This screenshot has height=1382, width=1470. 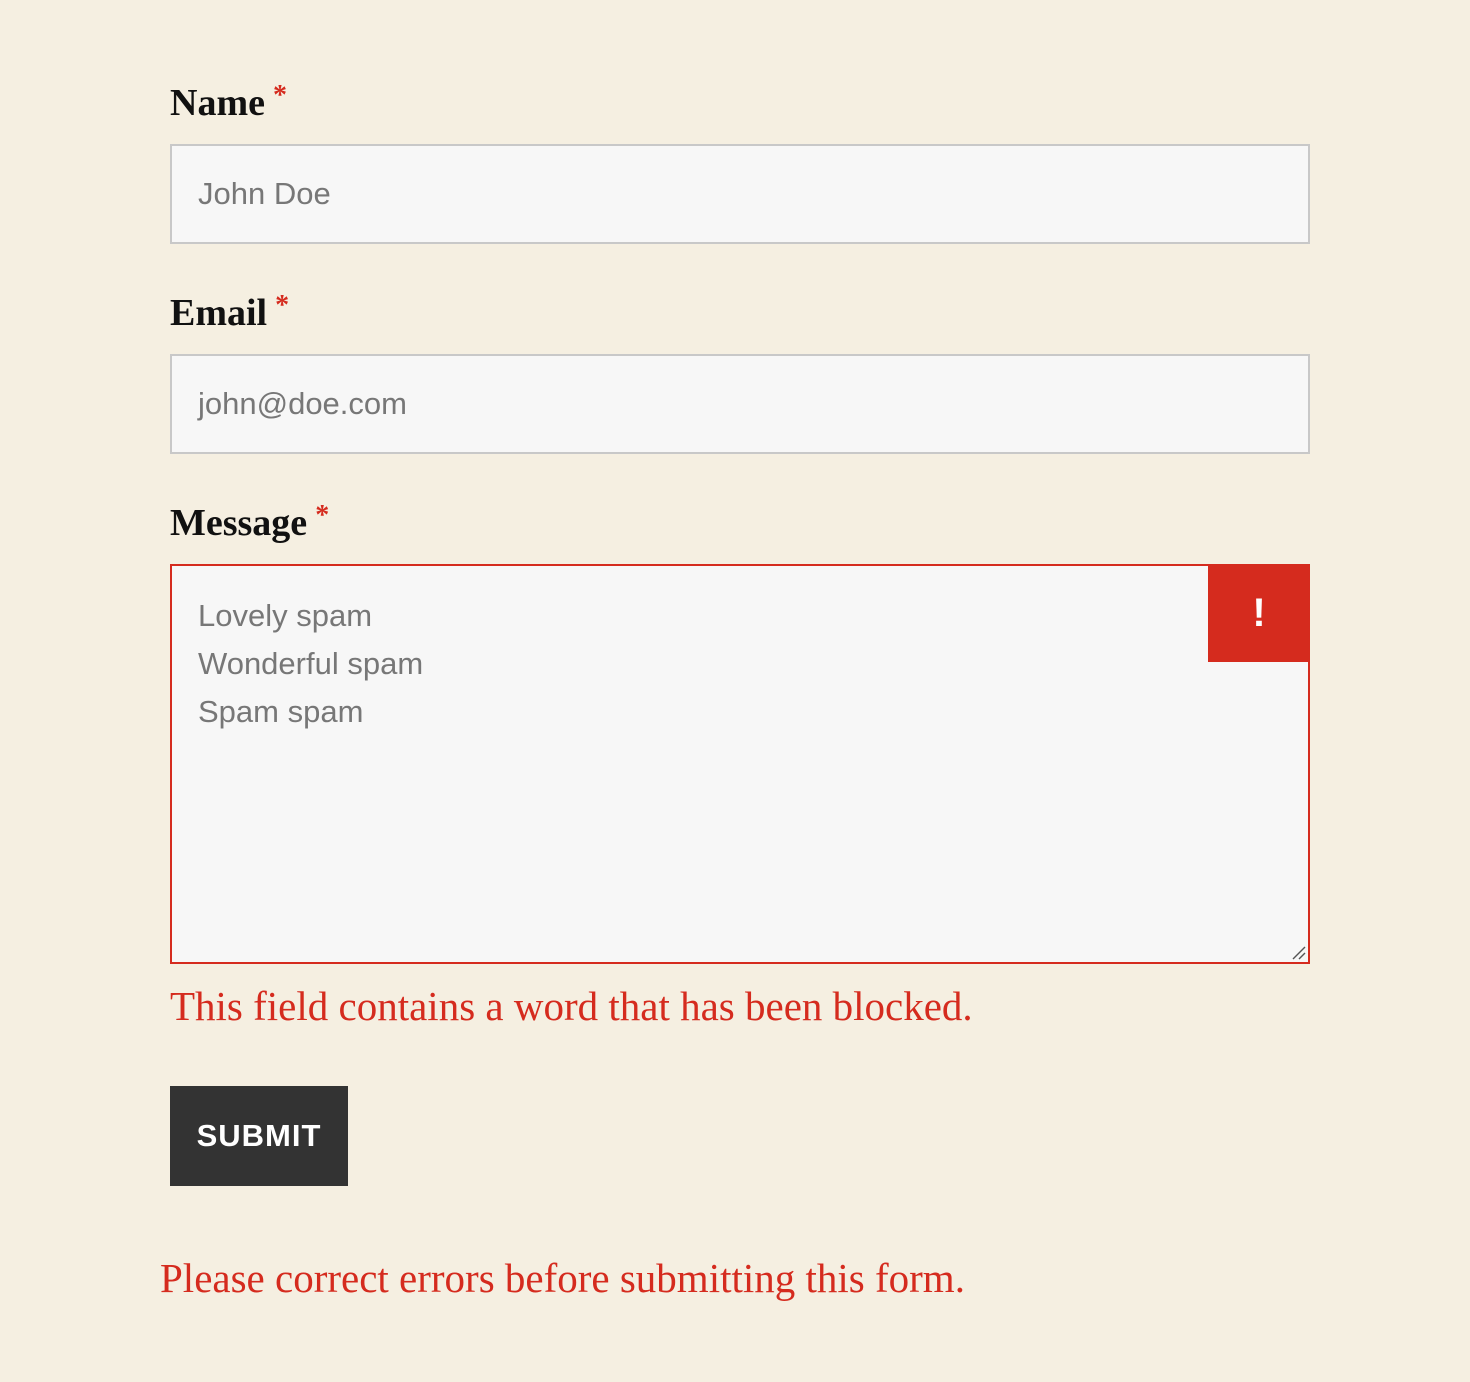 What do you see at coordinates (219, 313) in the screenshot?
I see `email-label-text: Email` at bounding box center [219, 313].